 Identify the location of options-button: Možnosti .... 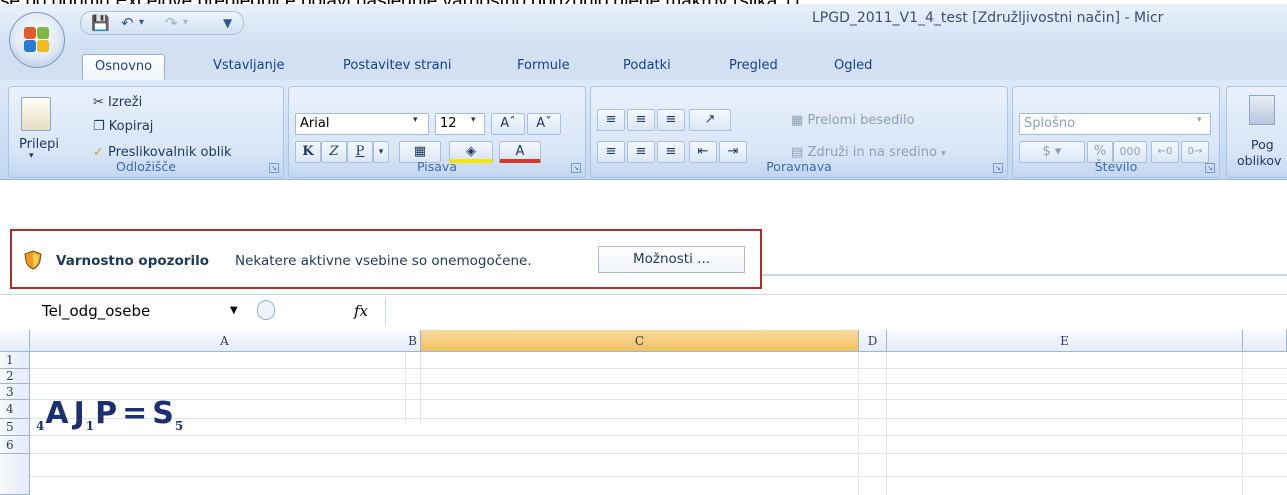
(671, 259).